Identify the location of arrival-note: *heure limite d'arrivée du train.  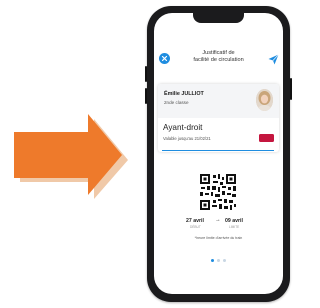
(218, 238).